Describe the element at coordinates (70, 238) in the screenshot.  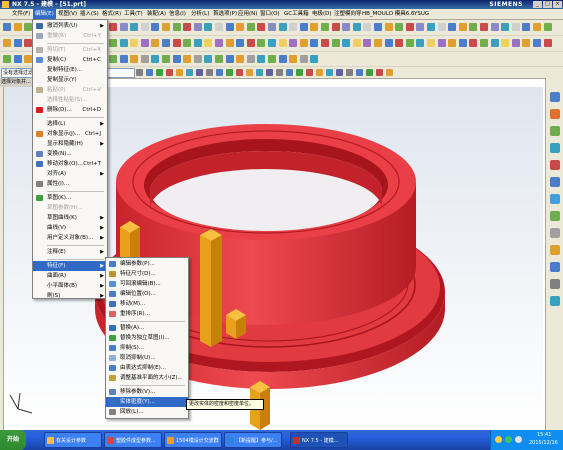
I see `menu-item: 用户定义对象(B)... ▶` at that location.